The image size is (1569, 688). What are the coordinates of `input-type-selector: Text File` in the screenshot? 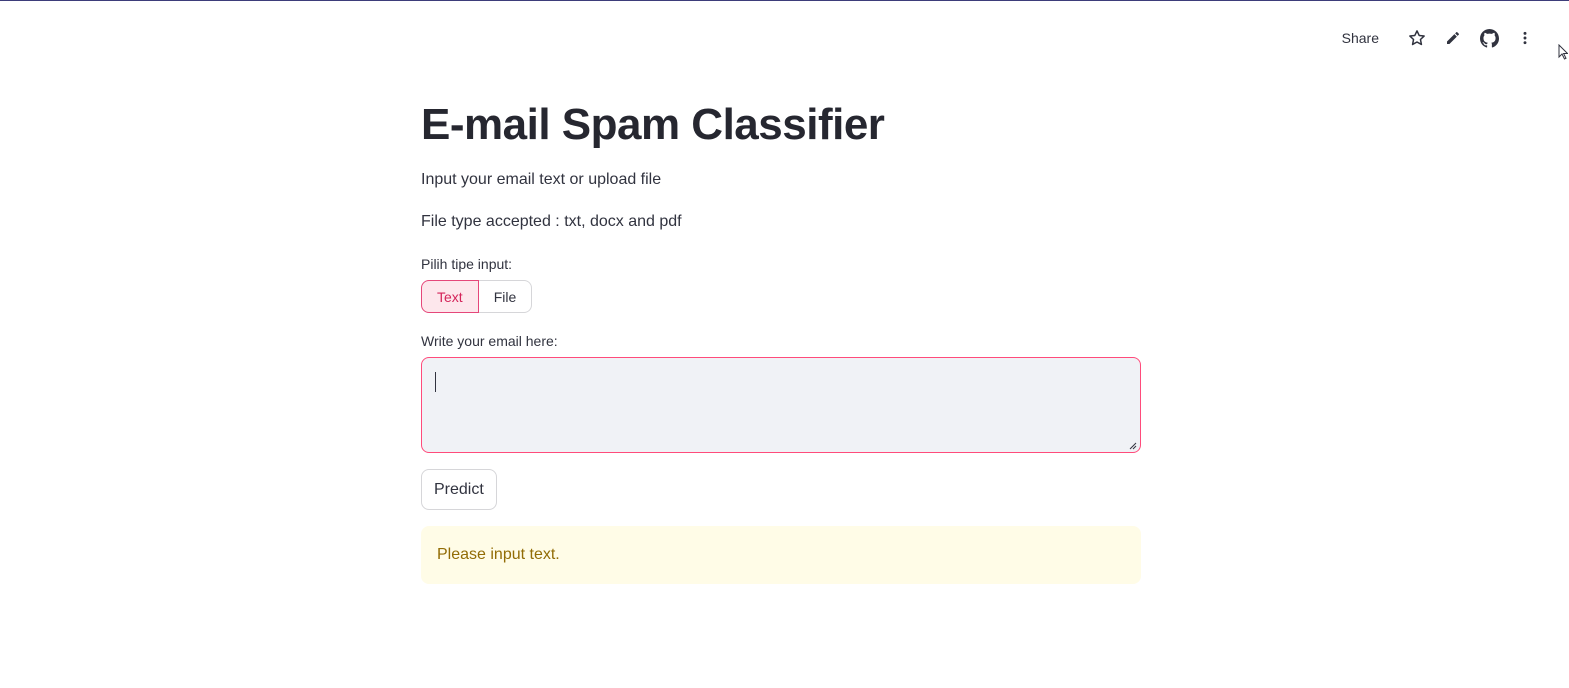 It's located at (477, 296).